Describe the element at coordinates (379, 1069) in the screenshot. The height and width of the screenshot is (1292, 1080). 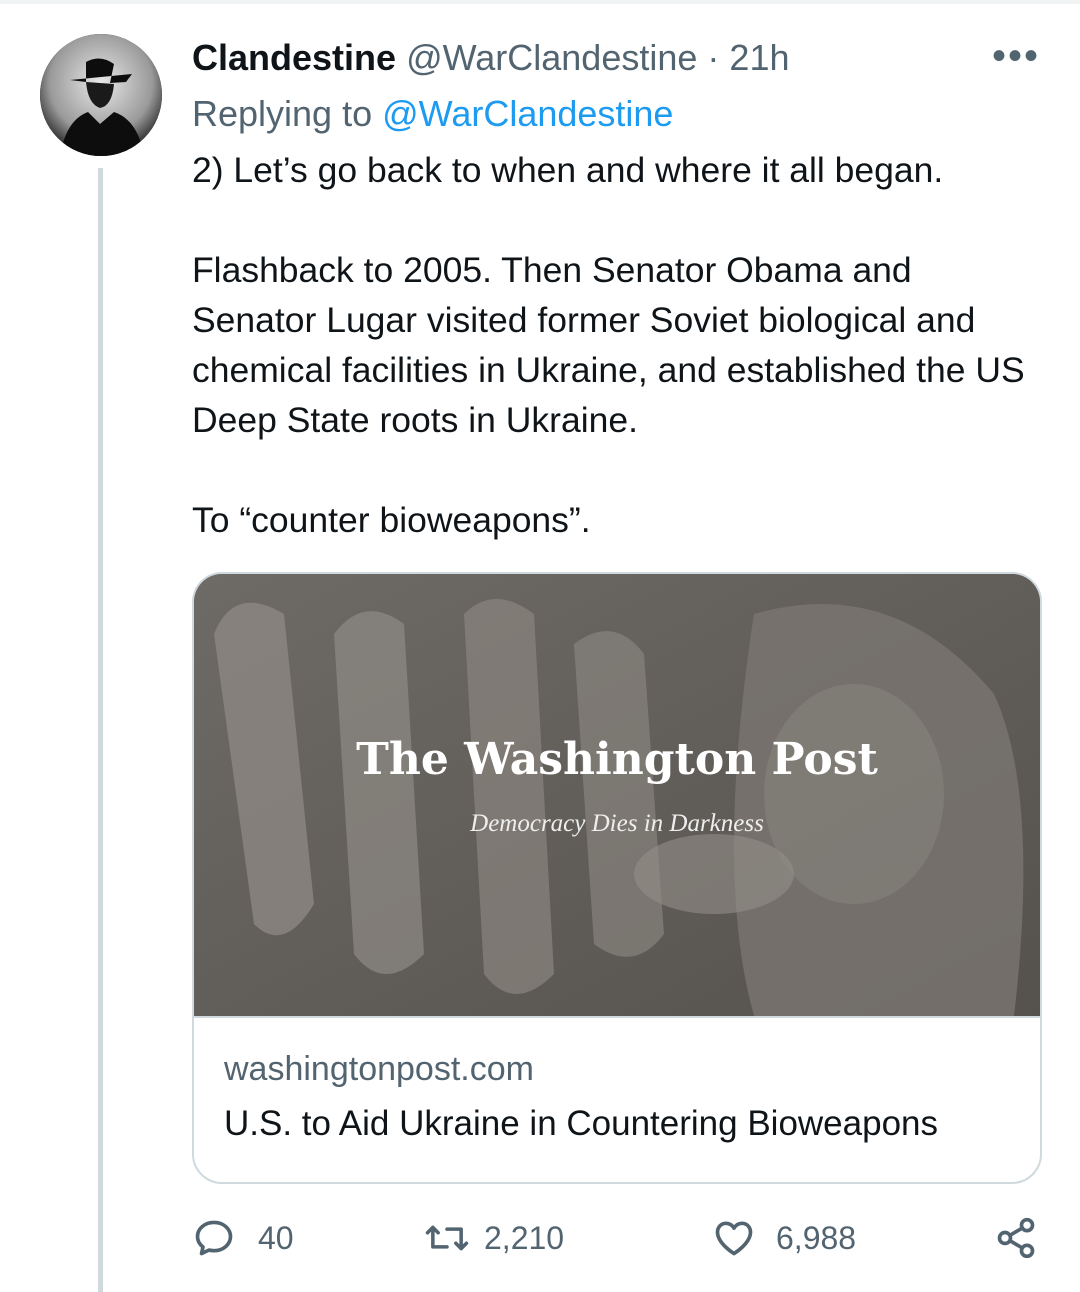
I see `card-domain: washingtonpost.com` at that location.